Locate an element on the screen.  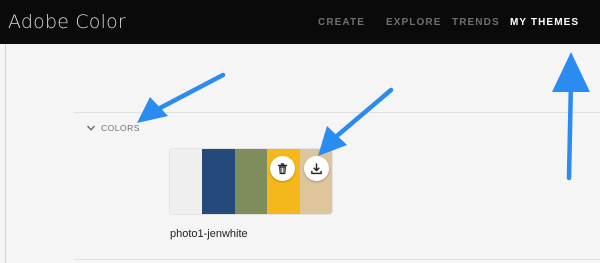
annotation-arrow-my-themes is located at coordinates (571, 116).